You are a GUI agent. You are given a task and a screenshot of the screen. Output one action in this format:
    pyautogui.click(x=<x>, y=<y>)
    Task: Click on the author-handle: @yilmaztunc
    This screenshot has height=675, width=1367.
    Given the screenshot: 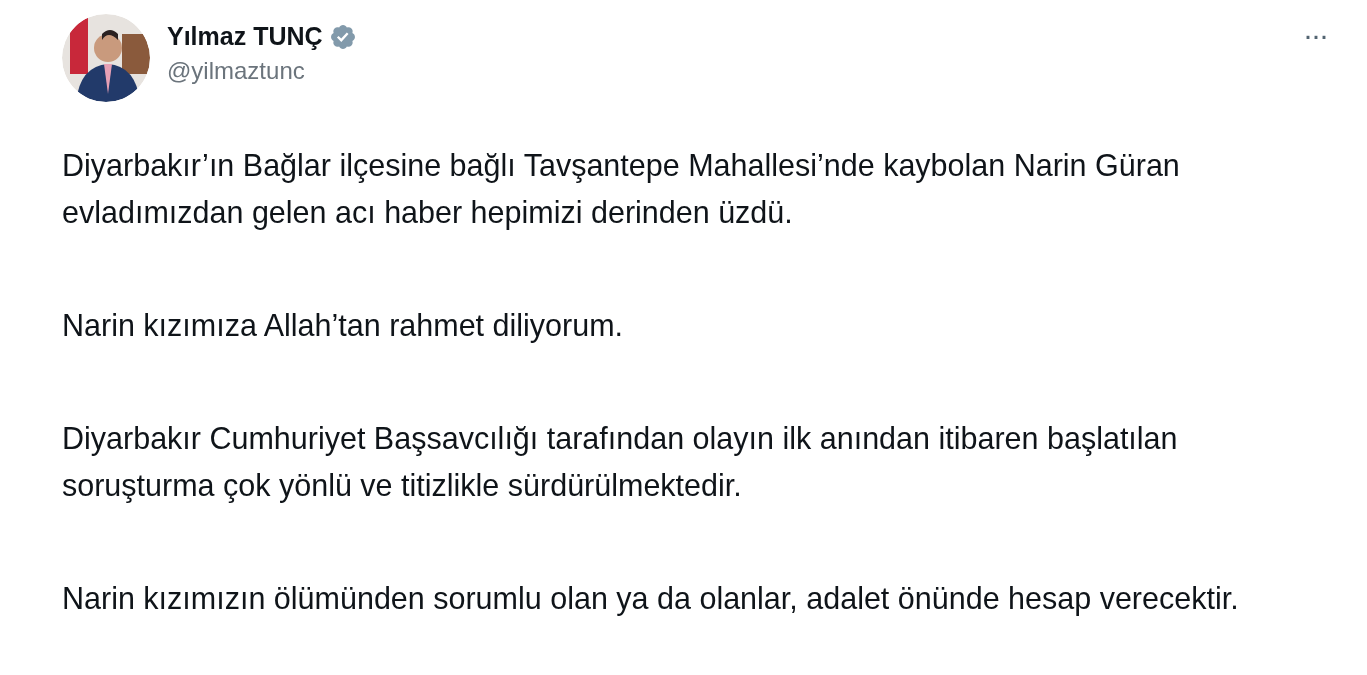 What is the action you would take?
    pyautogui.click(x=262, y=71)
    